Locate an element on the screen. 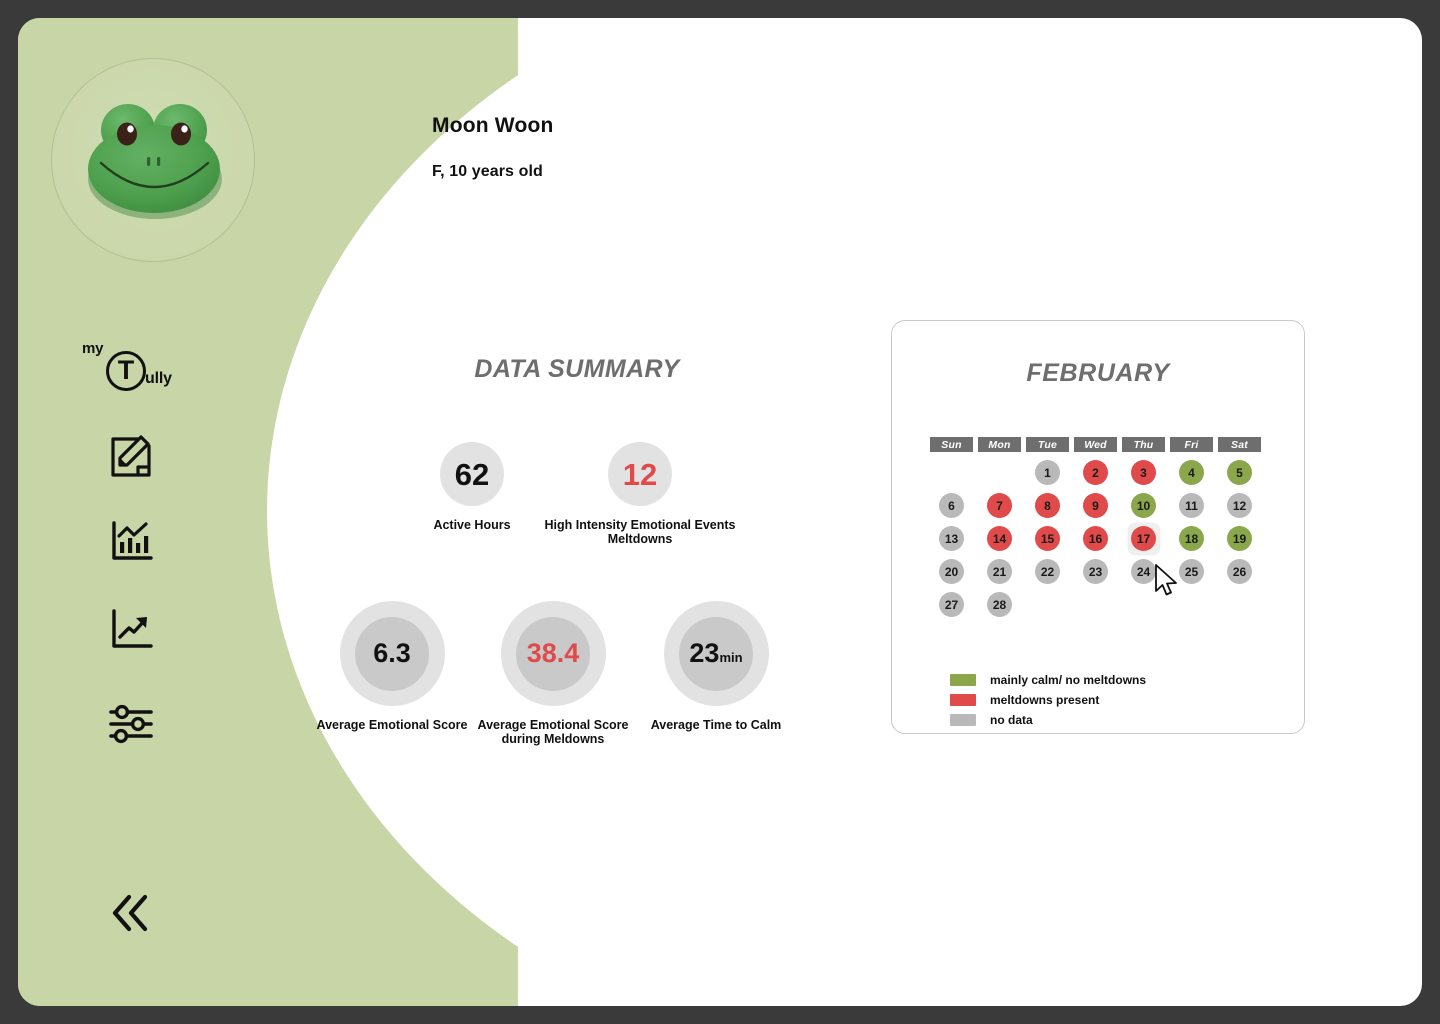  calendar-day-cell: 8 is located at coordinates (1047, 505).